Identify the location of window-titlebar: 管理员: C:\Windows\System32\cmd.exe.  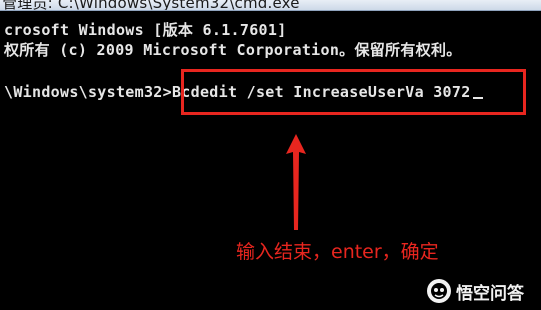
(270, 5).